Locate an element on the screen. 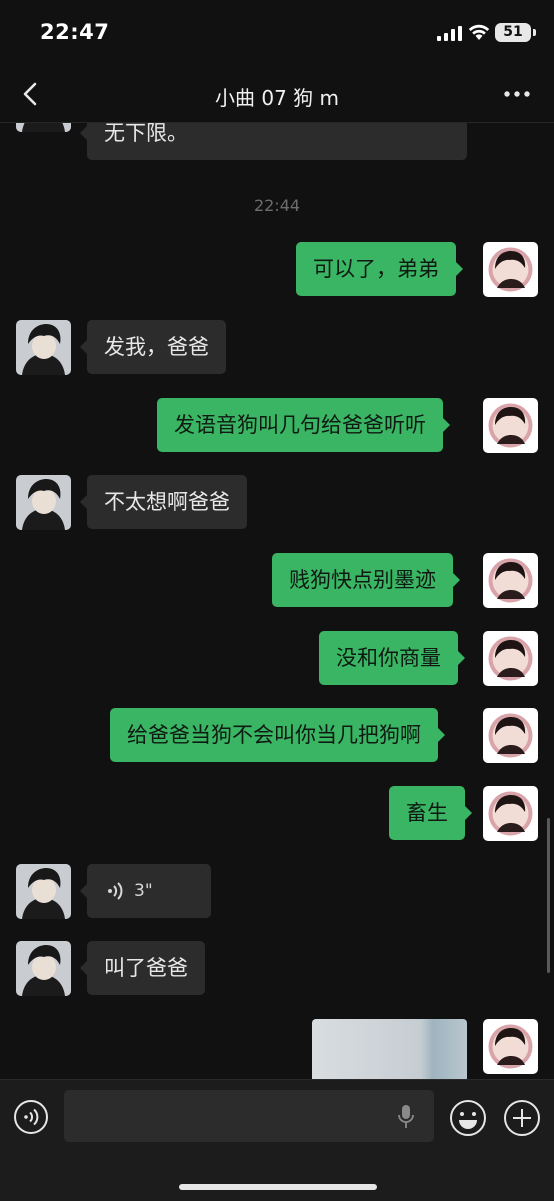 Image resolution: width=554 pixels, height=1201 pixels. microphone-icon is located at coordinates (406, 1117).